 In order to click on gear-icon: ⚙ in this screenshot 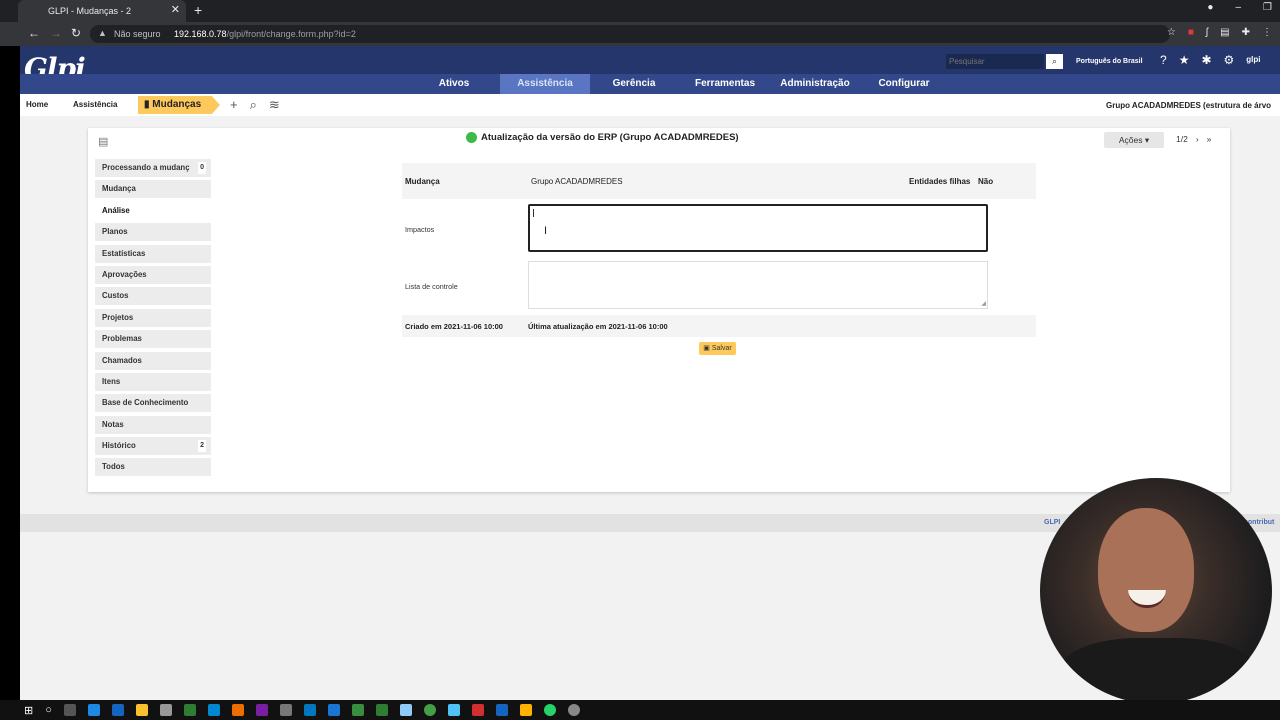, I will do `click(1229, 60)`.